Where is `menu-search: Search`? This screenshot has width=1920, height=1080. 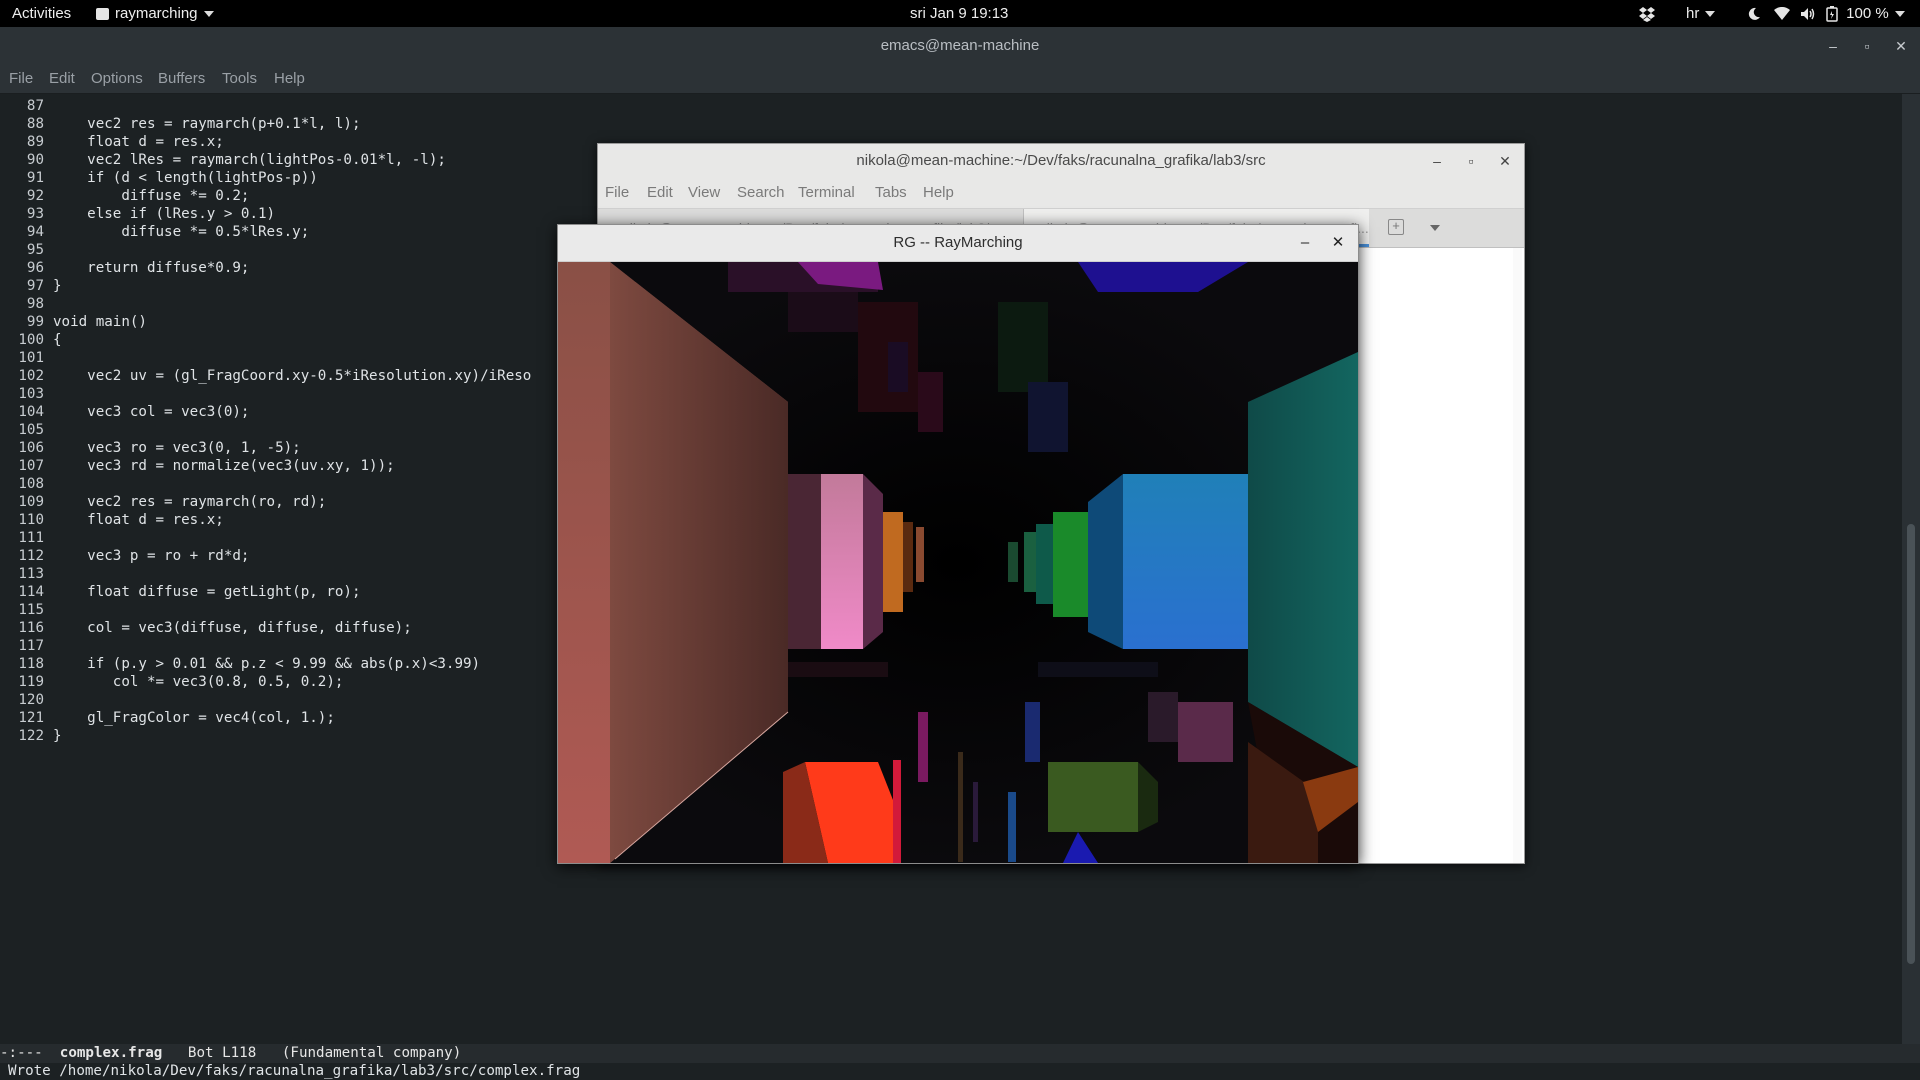 menu-search: Search is located at coordinates (761, 193).